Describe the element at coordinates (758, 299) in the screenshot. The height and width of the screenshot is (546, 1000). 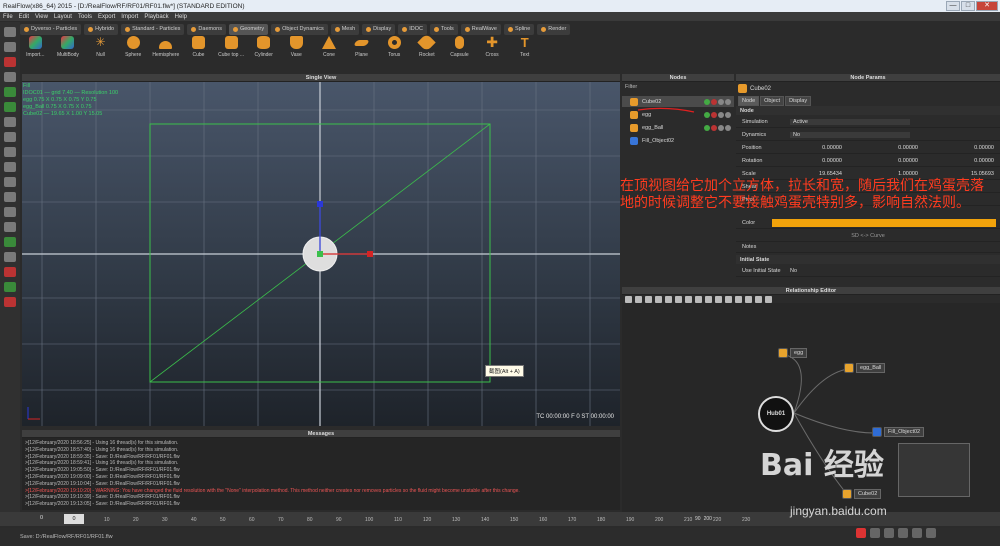
I see `mesh-node-icon` at that location.